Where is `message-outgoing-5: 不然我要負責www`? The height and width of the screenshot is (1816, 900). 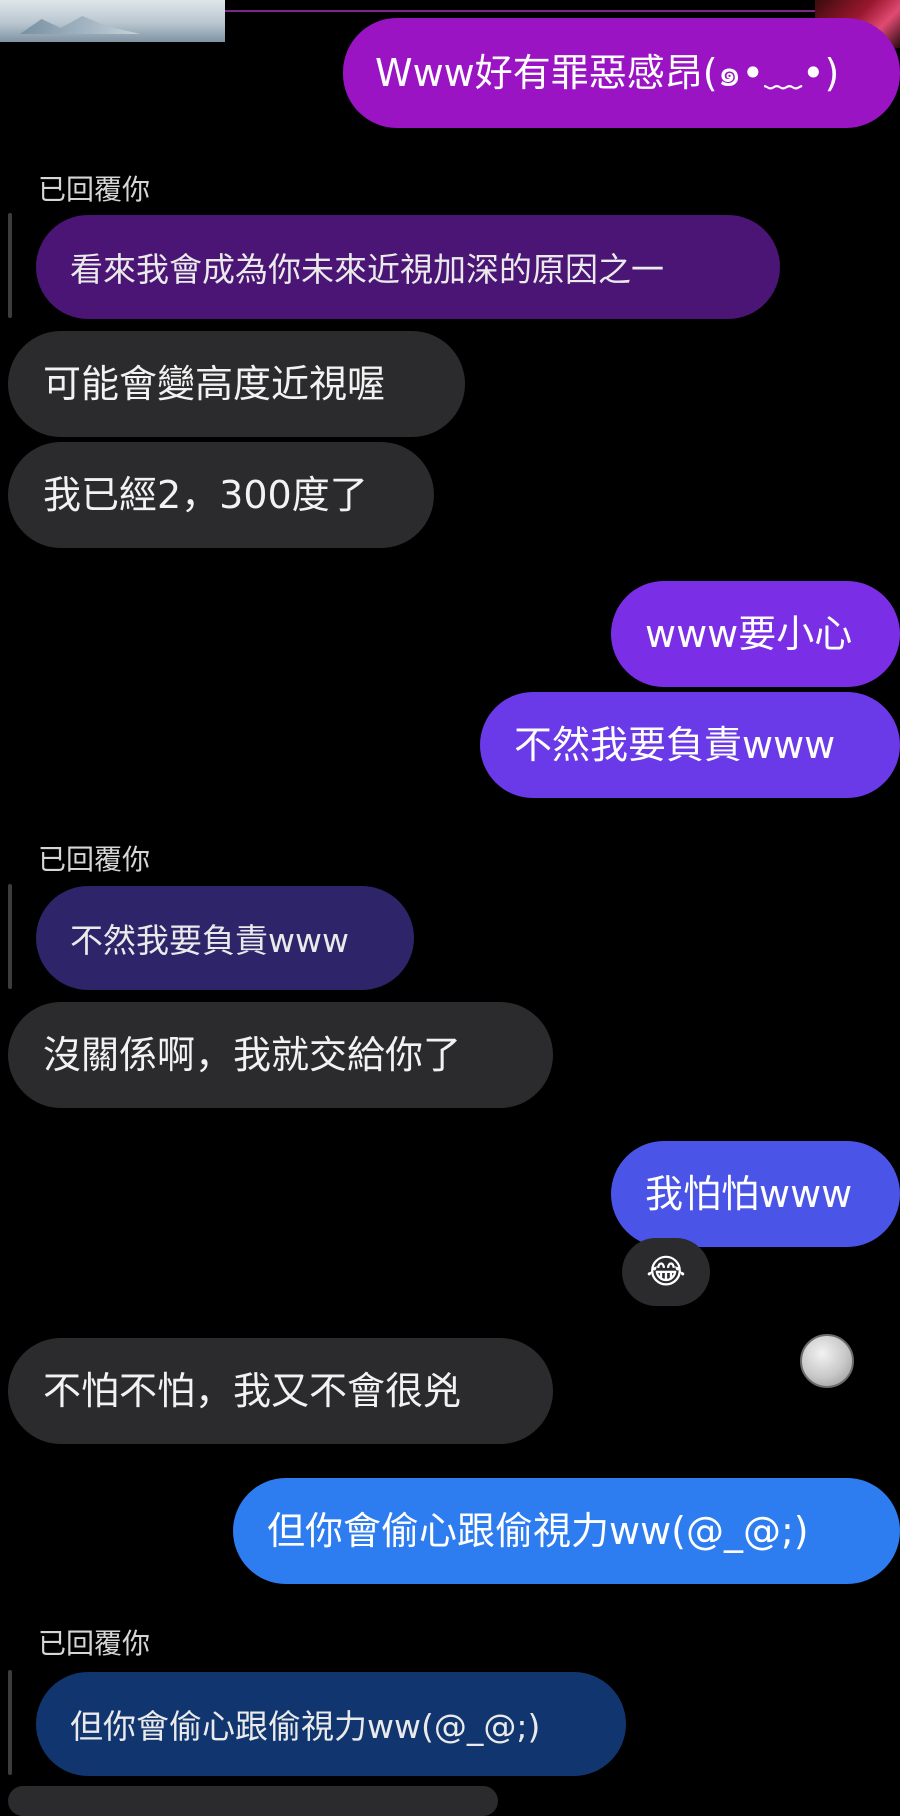 message-outgoing-5: 不然我要負責www is located at coordinates (690, 745).